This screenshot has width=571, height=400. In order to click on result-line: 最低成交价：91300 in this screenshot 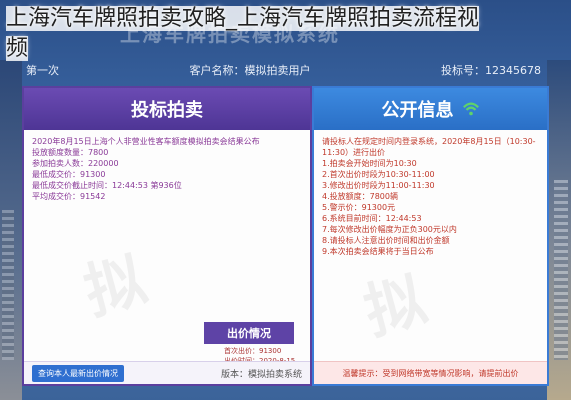, I will do `click(69, 174)`.